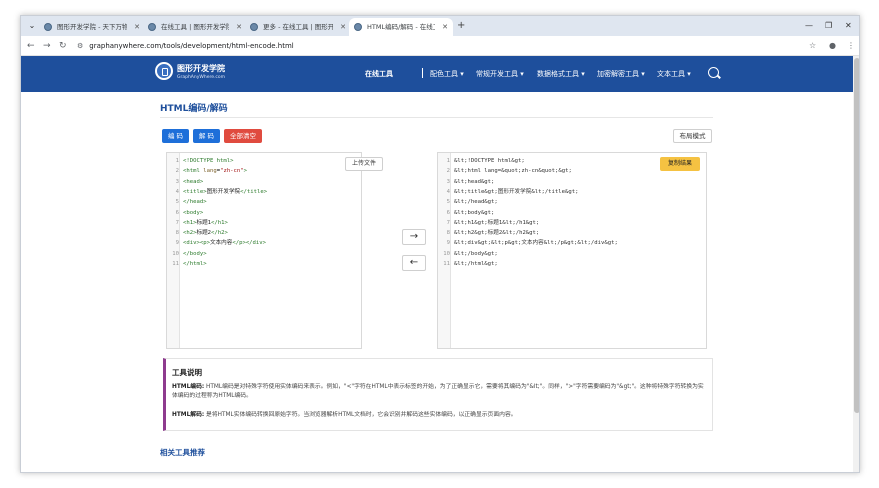 Image resolution: width=879 pixels, height=488 pixels. I want to click on browser-tab-active: HTML编码/解码 - 在线工具 | 图... ✕, so click(401, 27).